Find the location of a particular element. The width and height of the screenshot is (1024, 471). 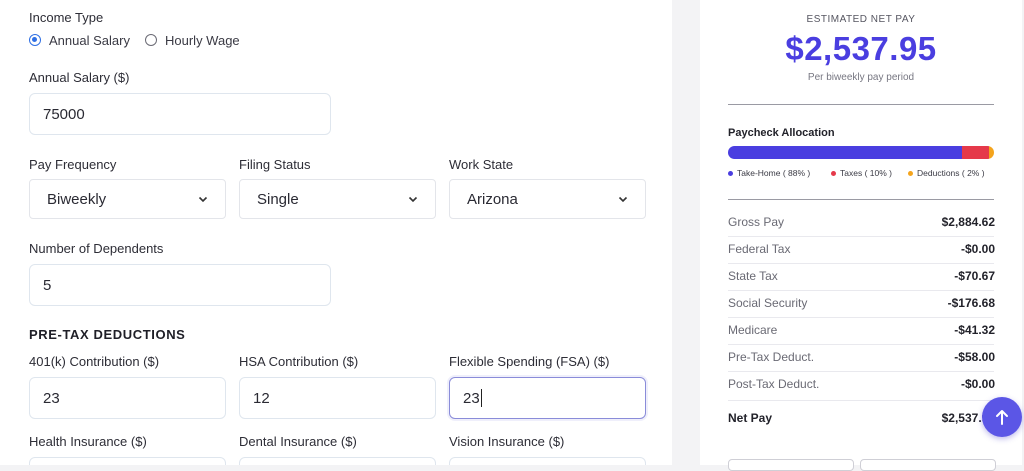

k401-label: 401(k) Contribution ($) is located at coordinates (94, 361).